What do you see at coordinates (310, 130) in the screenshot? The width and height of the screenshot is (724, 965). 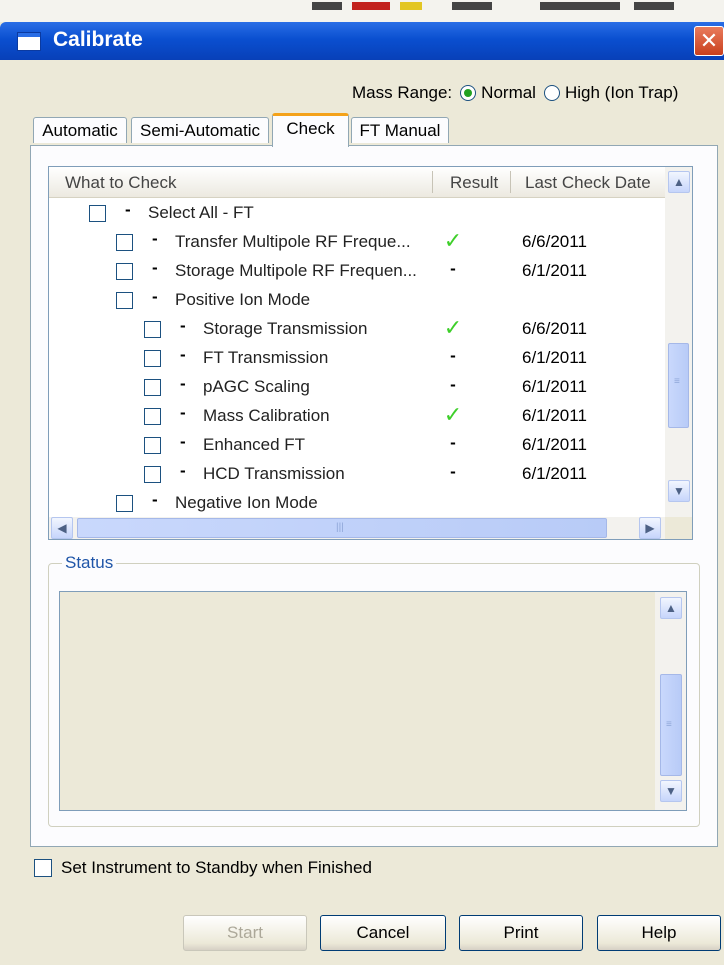 I see `tab-check: Check` at bounding box center [310, 130].